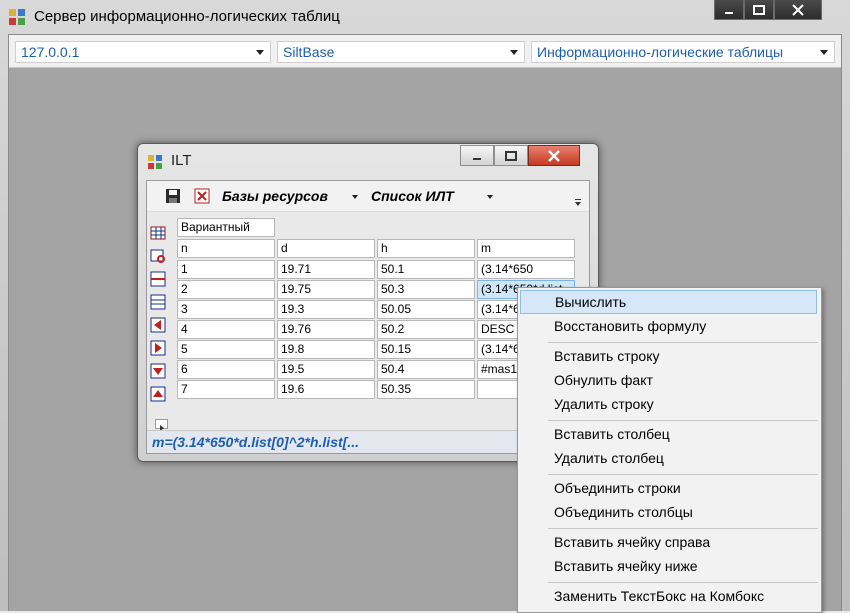  What do you see at coordinates (326, 269) in the screenshot?
I see `table-cell: 19.71` at bounding box center [326, 269].